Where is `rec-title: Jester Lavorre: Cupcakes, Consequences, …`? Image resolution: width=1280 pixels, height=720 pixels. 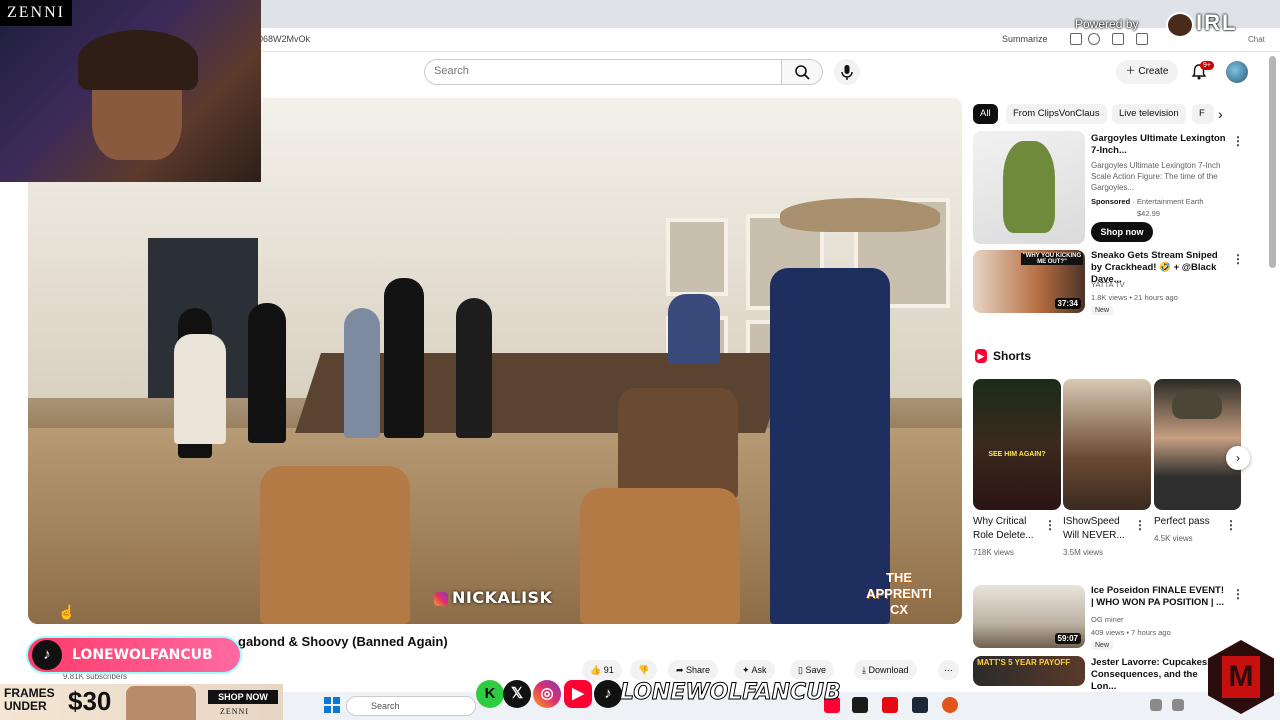
rec-title: Jester Lavorre: Cupcakes, Consequences, … is located at coordinates (1151, 675).